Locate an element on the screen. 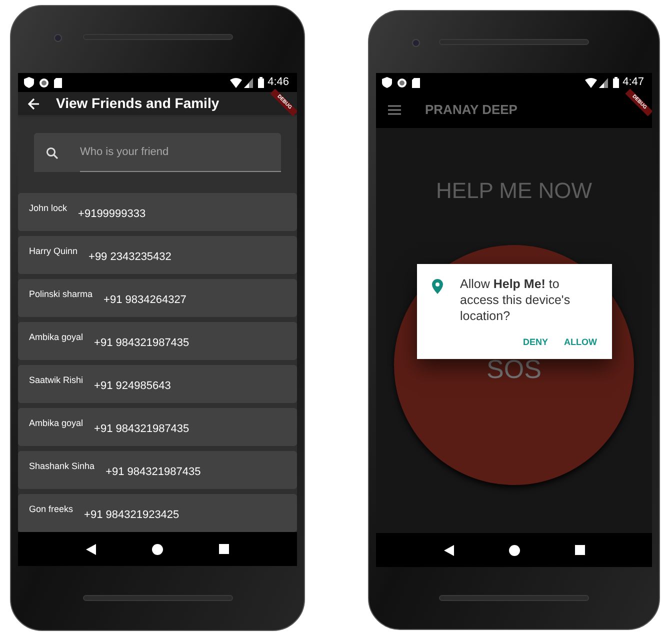 This screenshot has height=636, width=671. contact-card: Harry Quinn +99 2343235432 is located at coordinates (157, 255).